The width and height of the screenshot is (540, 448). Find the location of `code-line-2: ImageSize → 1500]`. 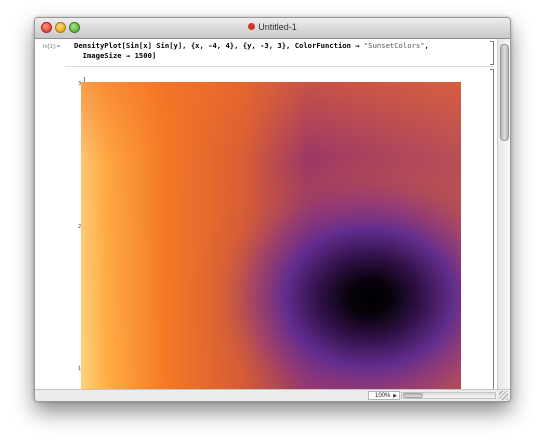

code-line-2: ImageSize → 1500] is located at coordinates (115, 55).